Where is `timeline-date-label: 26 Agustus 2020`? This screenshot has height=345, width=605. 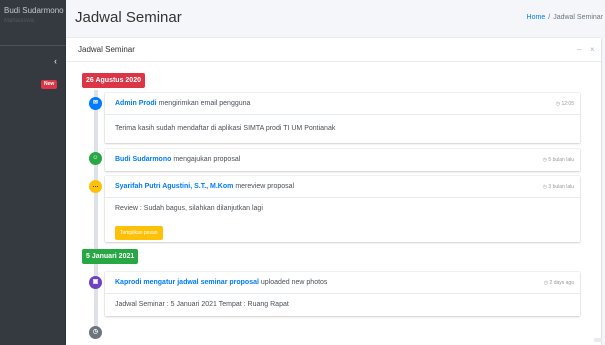 timeline-date-label: 26 Agustus 2020 is located at coordinates (113, 80).